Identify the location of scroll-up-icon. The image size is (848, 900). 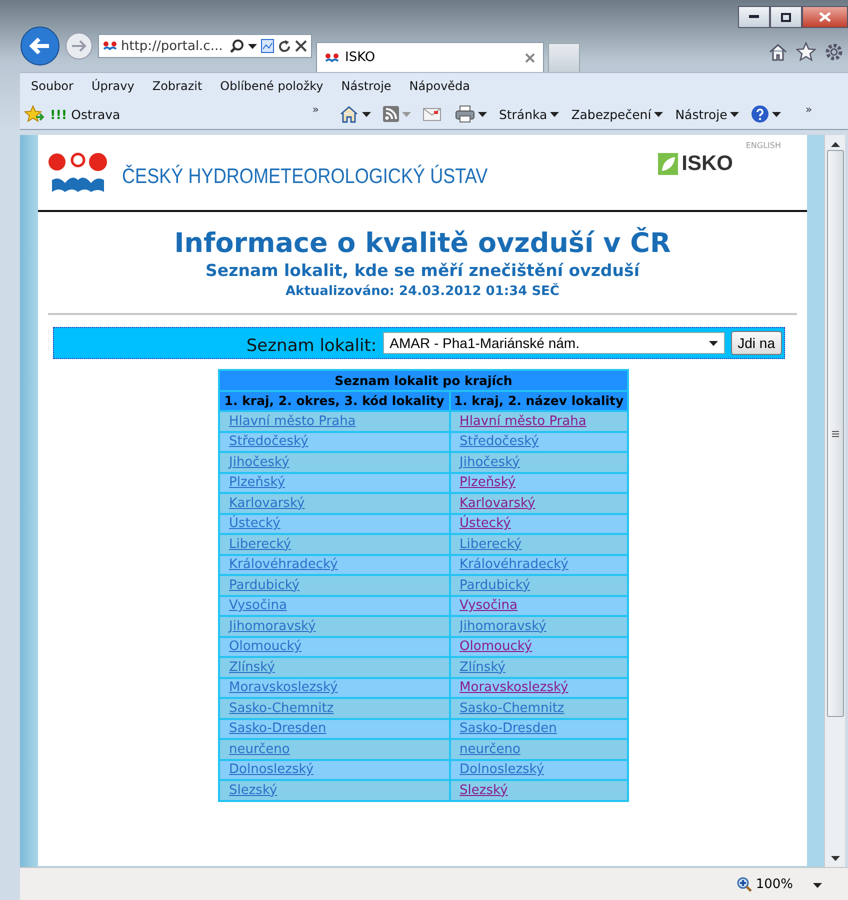
(835, 144).